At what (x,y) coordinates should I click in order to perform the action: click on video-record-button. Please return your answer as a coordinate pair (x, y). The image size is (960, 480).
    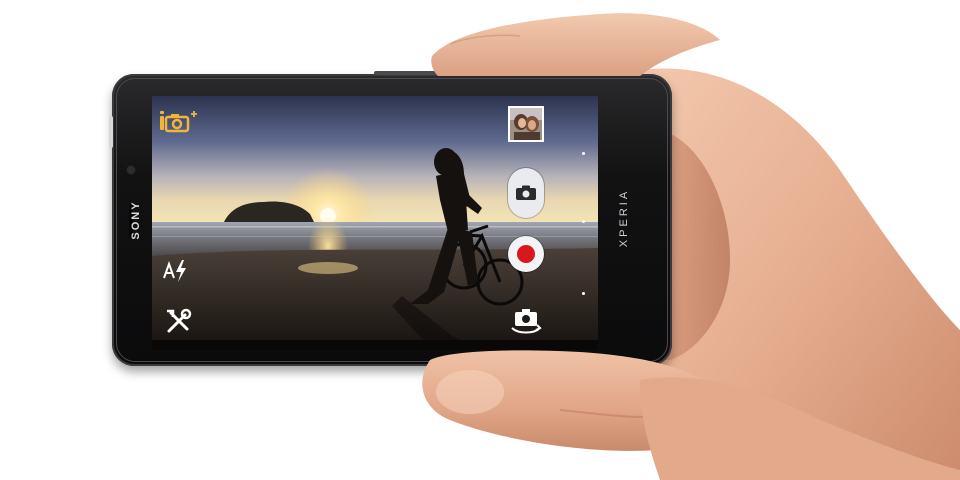
    Looking at the image, I should click on (526, 254).